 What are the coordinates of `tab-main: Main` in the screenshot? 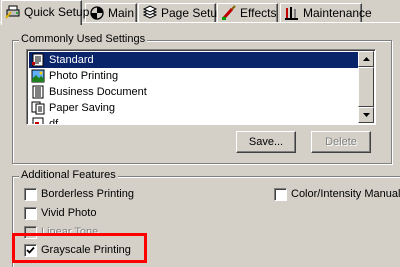 It's located at (111, 12).